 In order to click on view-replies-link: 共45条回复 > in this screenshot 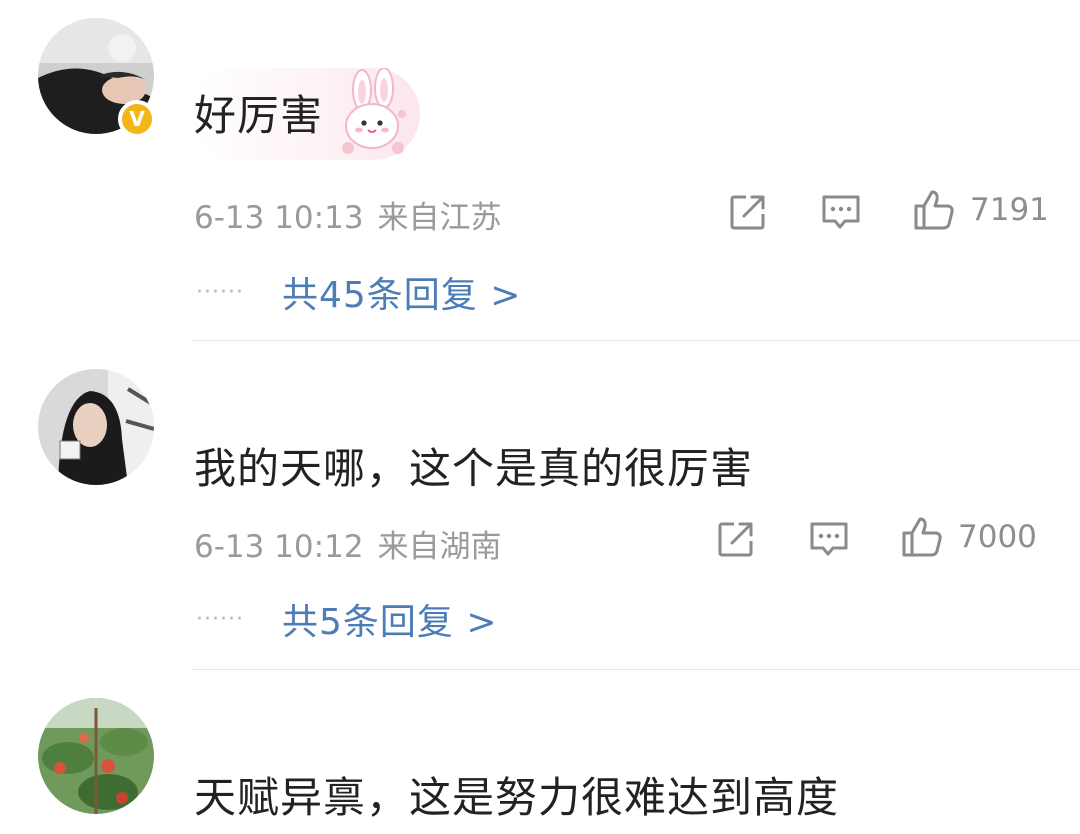, I will do `click(401, 292)`.